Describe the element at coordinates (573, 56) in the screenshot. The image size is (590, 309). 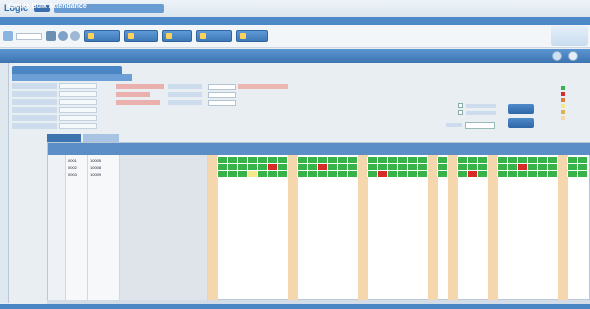
I see `alert-icon` at that location.